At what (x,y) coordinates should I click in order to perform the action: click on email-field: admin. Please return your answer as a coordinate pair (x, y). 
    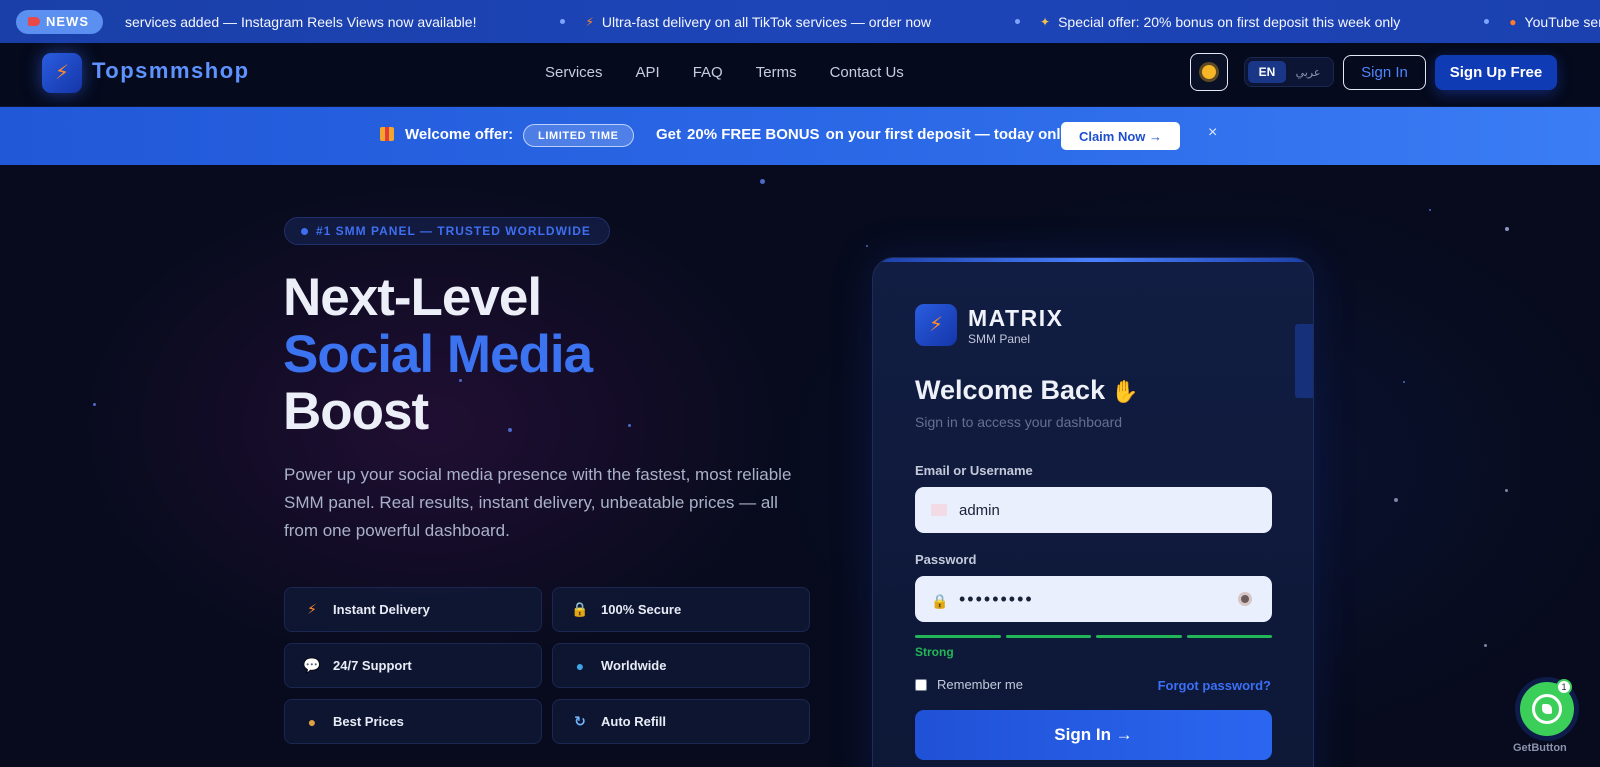
    Looking at the image, I should click on (1093, 510).